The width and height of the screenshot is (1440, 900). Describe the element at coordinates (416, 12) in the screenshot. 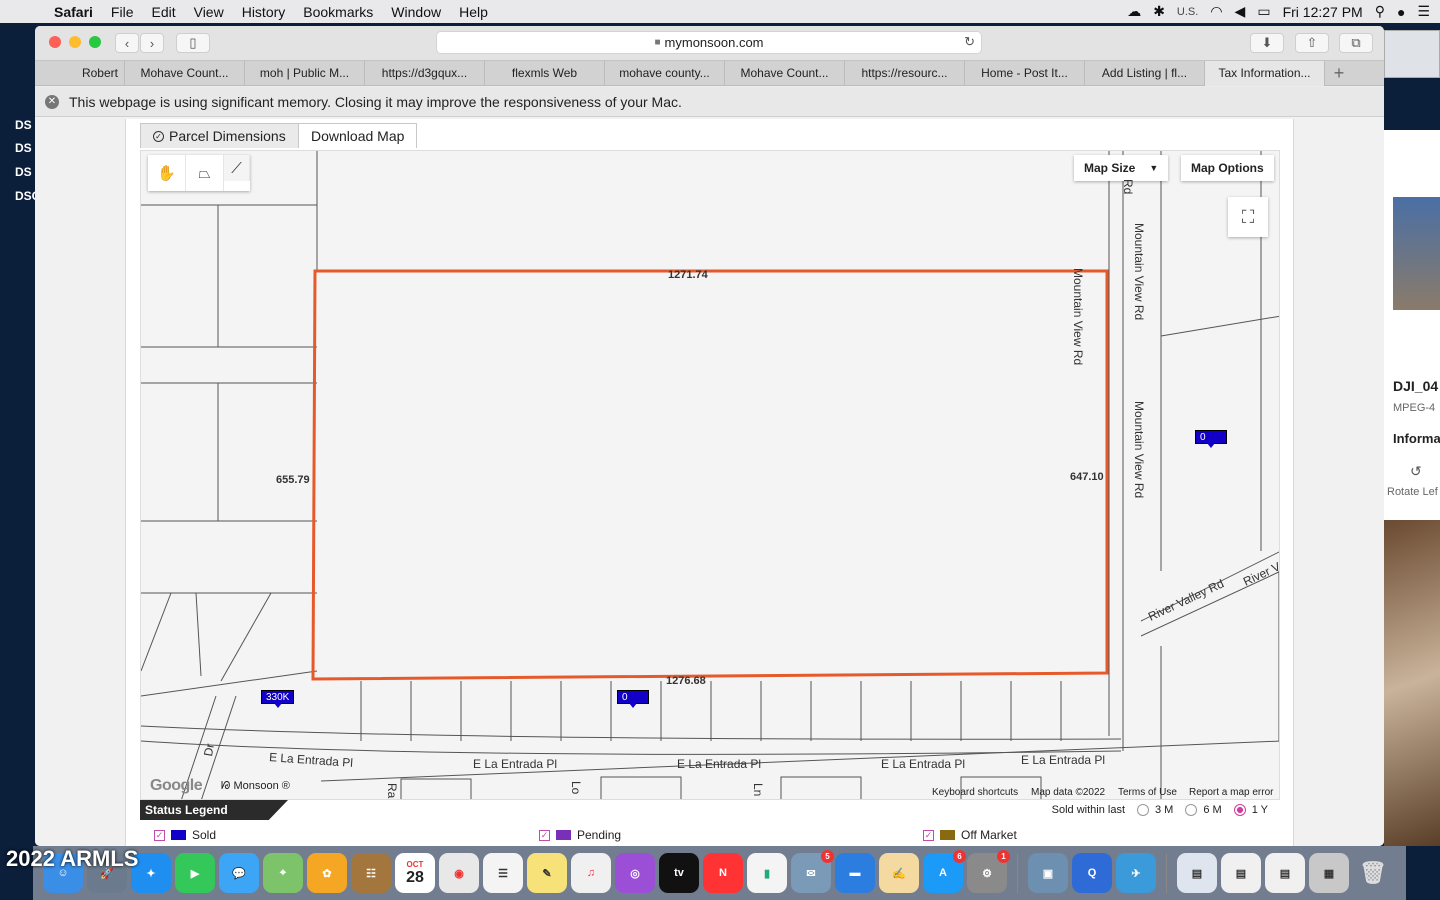

I see `menu-window: Window` at that location.